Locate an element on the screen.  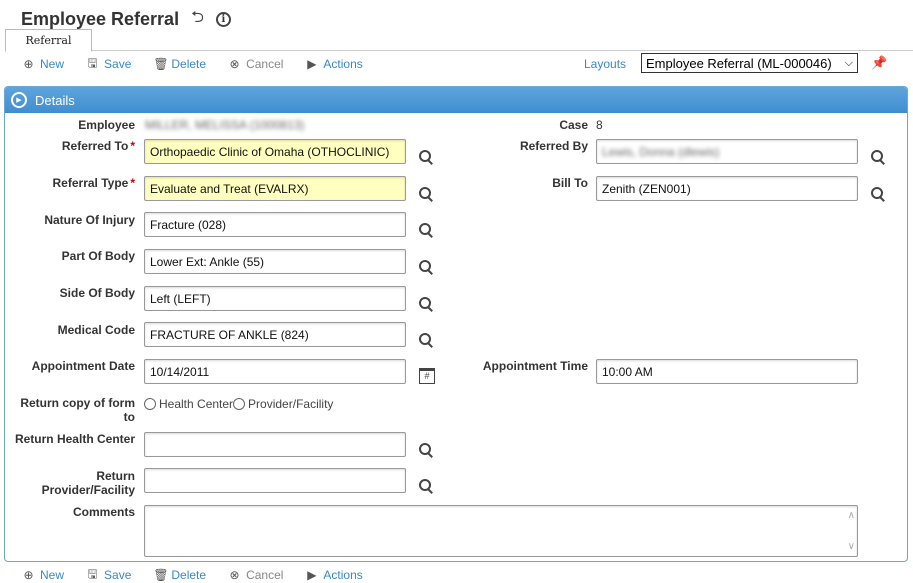
health-center-radio-label: Health Center is located at coordinates (196, 404).